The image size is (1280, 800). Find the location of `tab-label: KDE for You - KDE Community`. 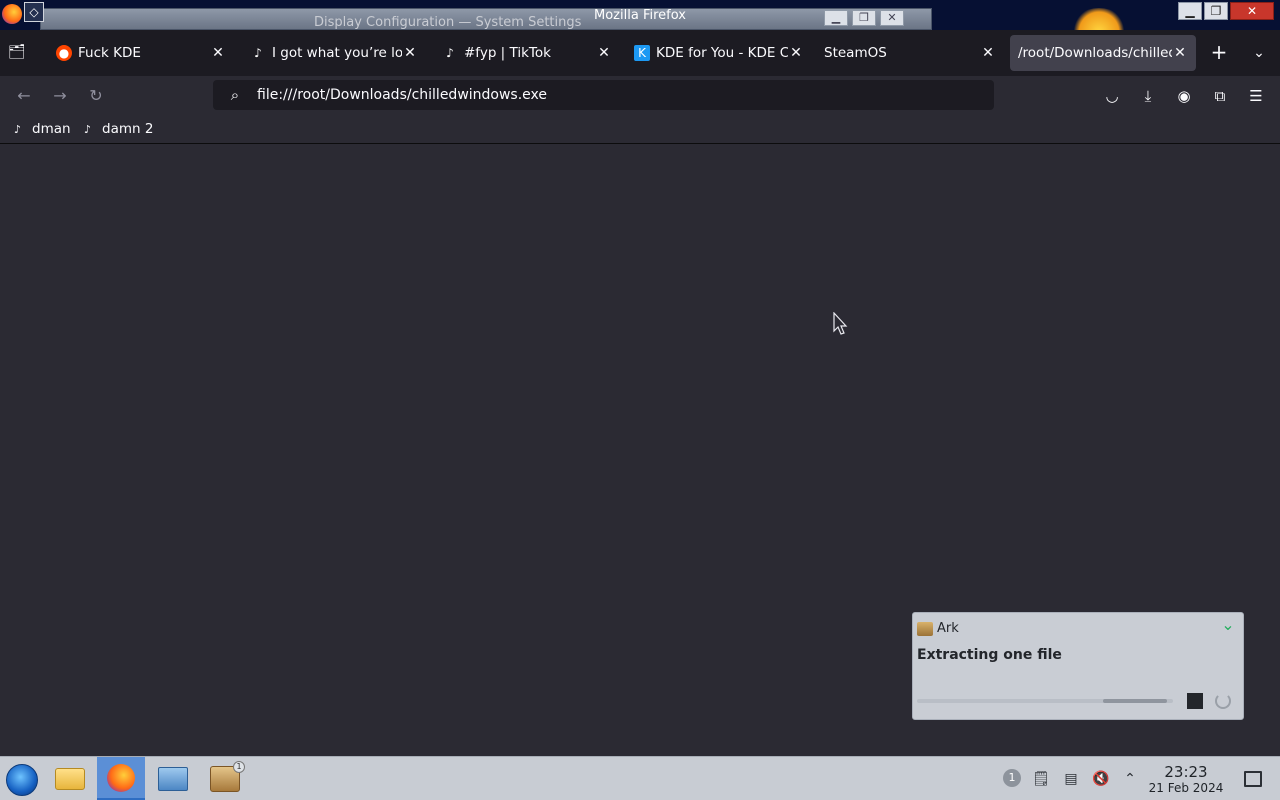

tab-label: KDE for You - KDE Community is located at coordinates (722, 53).